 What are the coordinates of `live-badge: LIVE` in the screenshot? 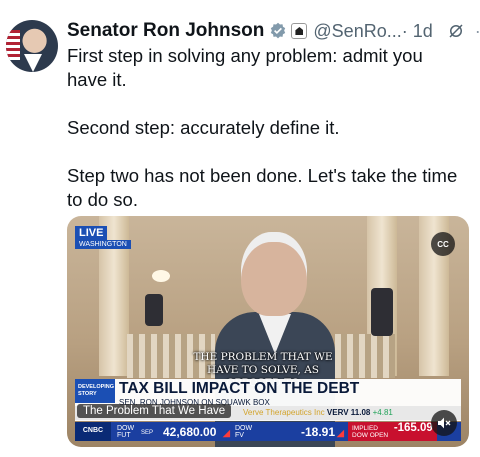 It's located at (91, 233).